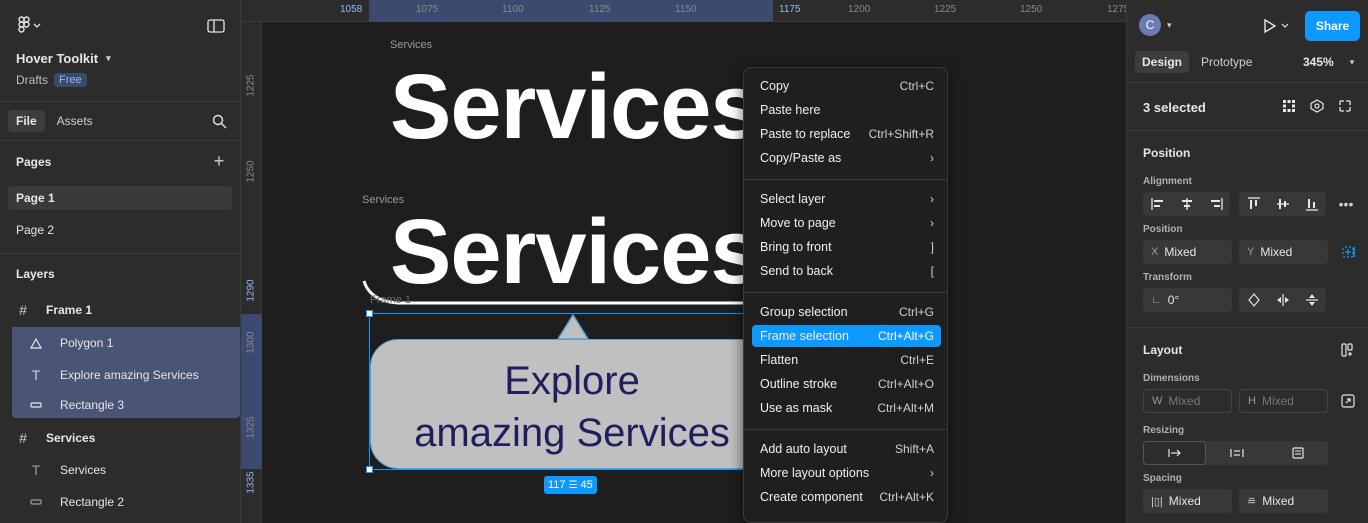 This screenshot has width=1368, height=523. Describe the element at coordinates (846, 312) in the screenshot. I see `menu-item-group-selection: Group selection Ctrl+G` at that location.